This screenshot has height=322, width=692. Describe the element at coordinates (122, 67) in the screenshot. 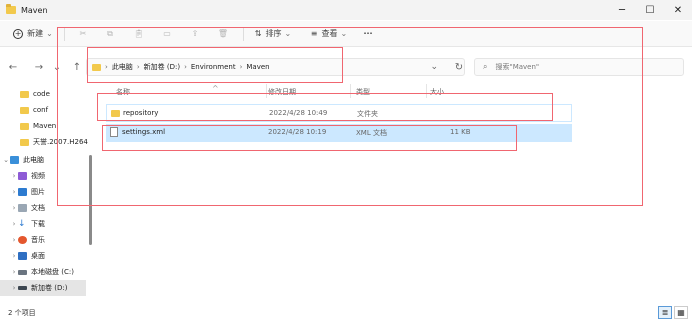

I see `breadcrumb-this-pc: 此电脑` at that location.